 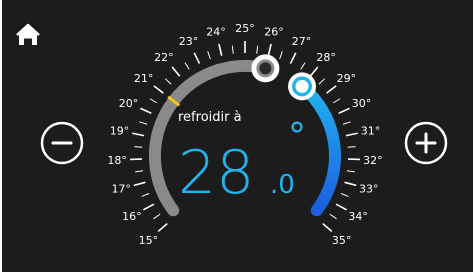 What do you see at coordinates (274, 31) in the screenshot?
I see `scale-label: 26°` at bounding box center [274, 31].